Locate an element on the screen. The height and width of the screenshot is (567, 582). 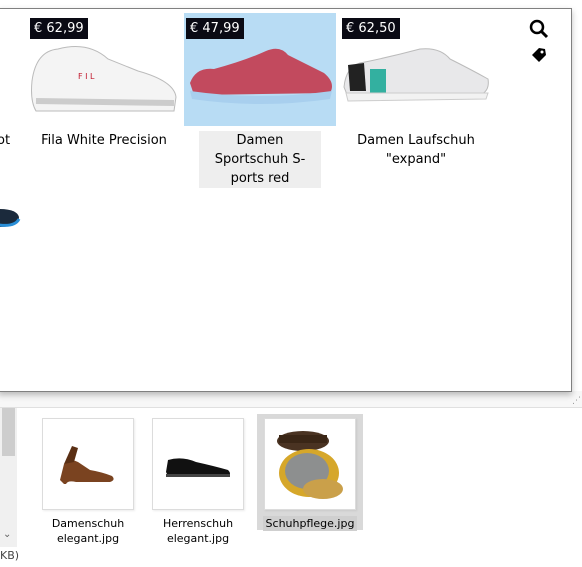
product-card-laufschuh: € 62,50 Damen Laufschuh "expand" is located at coordinates (416, 91).